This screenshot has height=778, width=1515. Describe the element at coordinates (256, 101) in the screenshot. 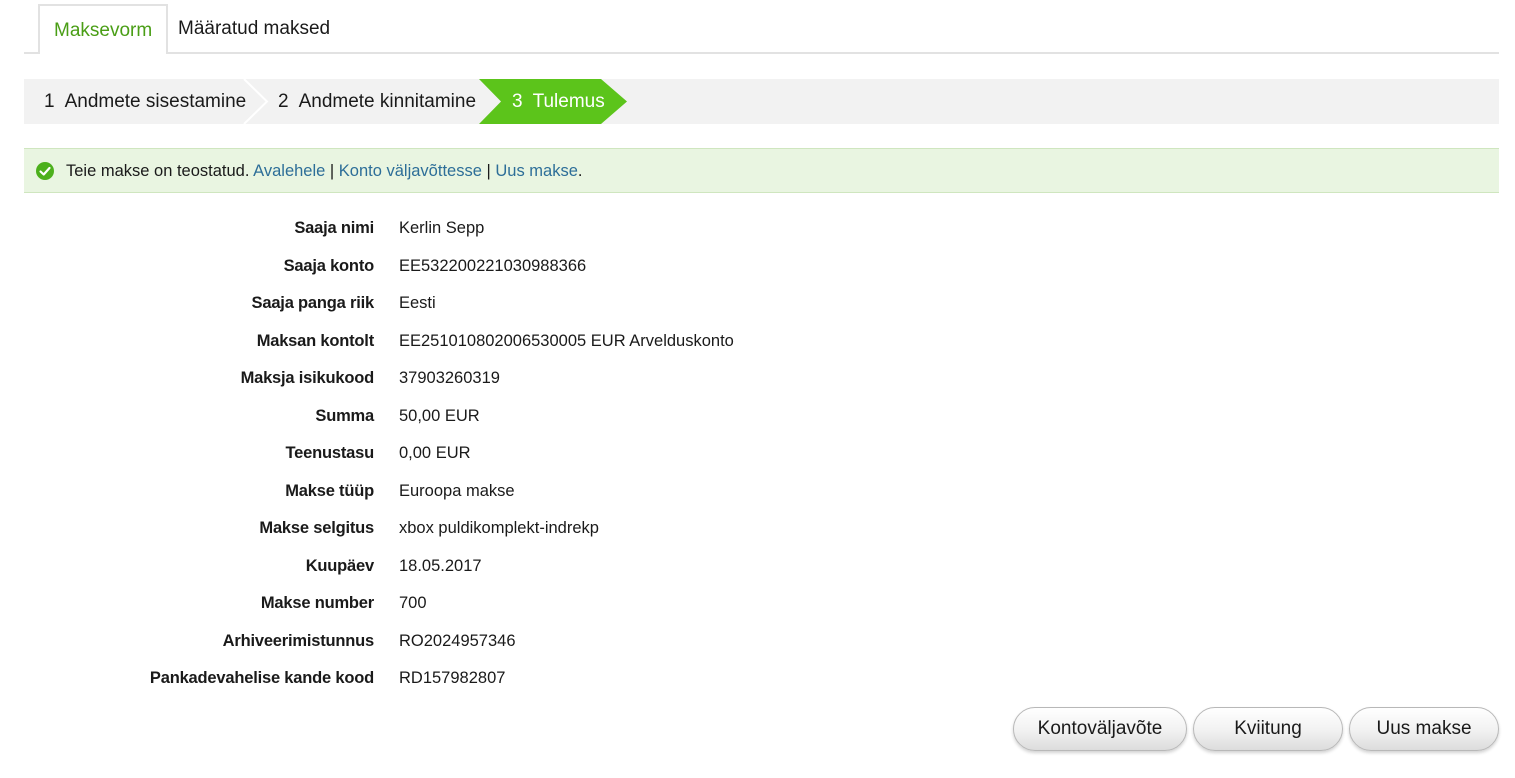

I see `step-separator-icon` at that location.